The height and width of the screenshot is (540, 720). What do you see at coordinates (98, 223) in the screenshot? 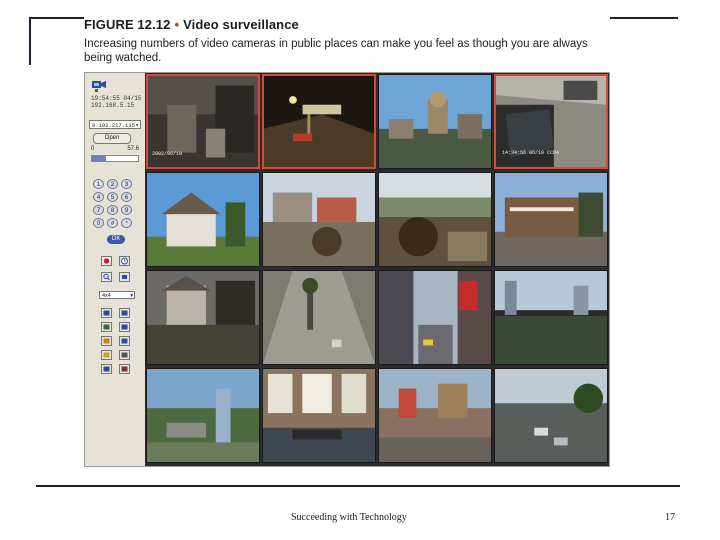
I see `keypad-key: 0` at bounding box center [98, 223].